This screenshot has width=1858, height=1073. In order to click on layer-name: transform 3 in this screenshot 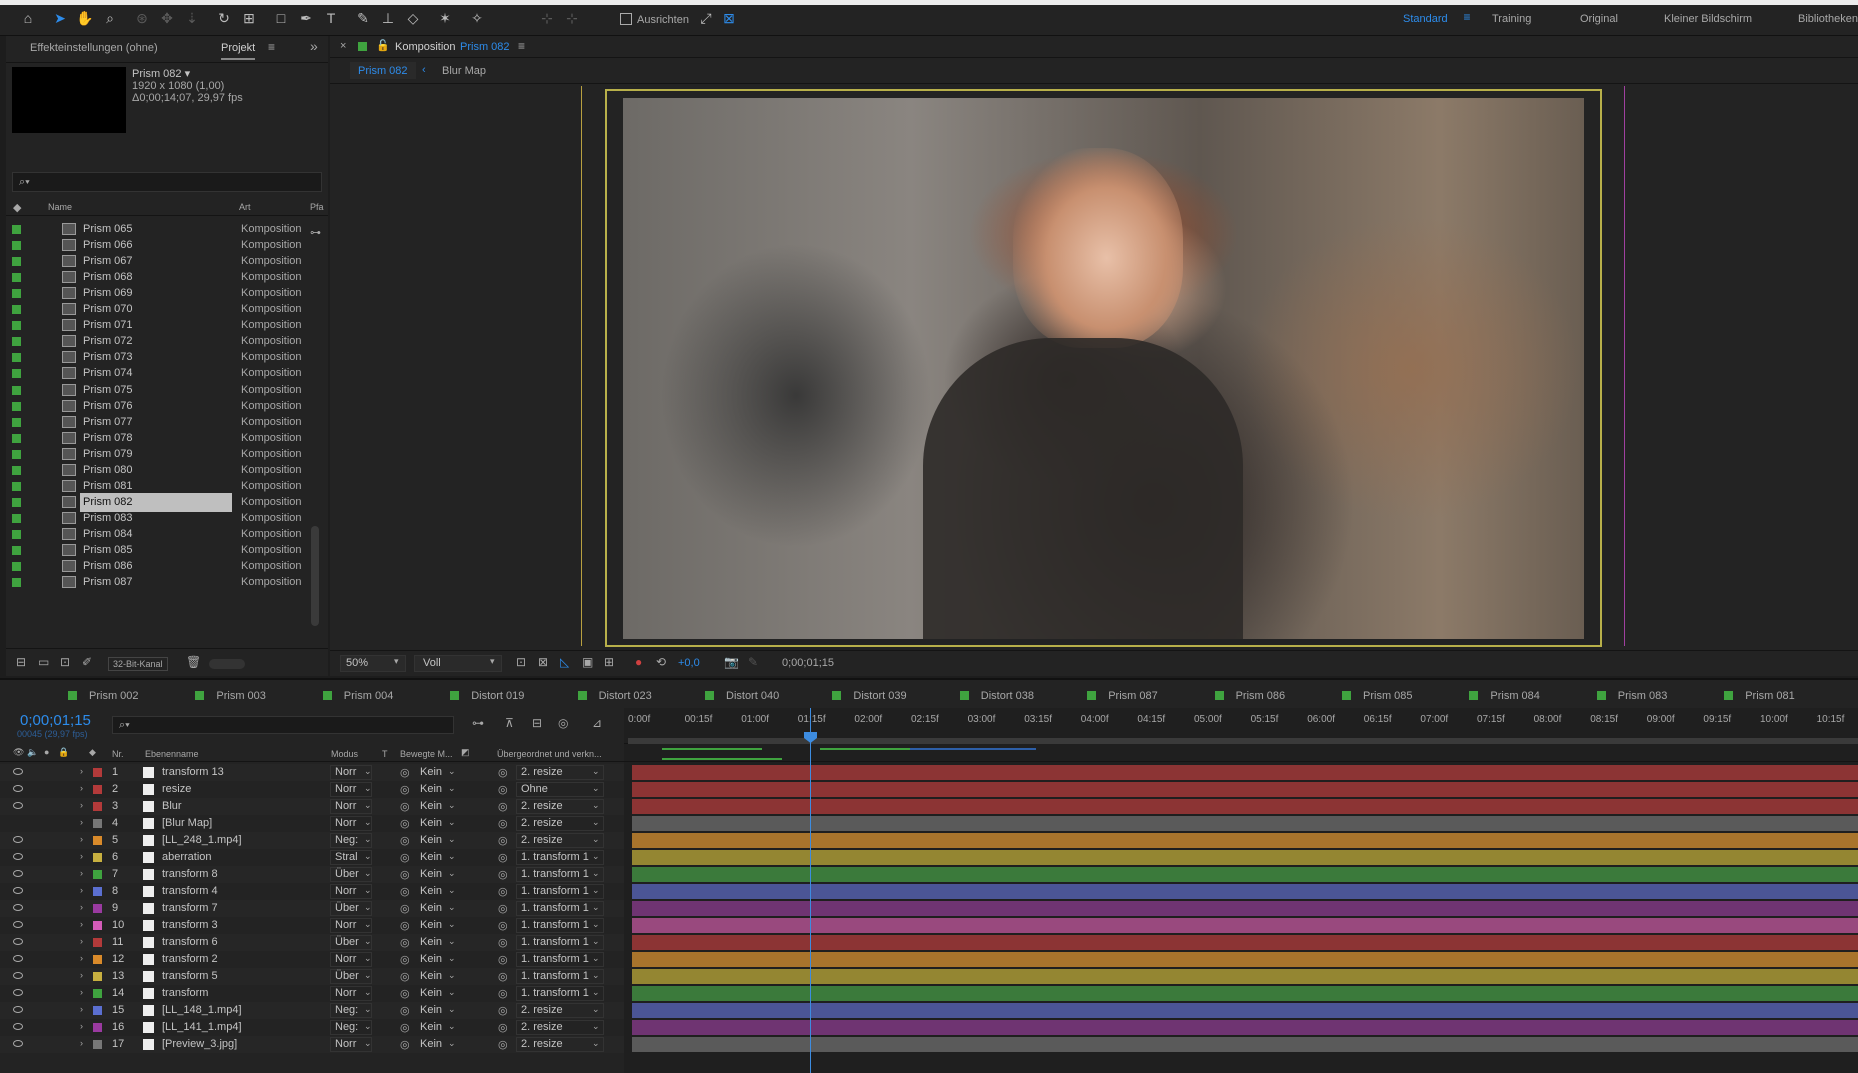, I will do `click(190, 925)`.